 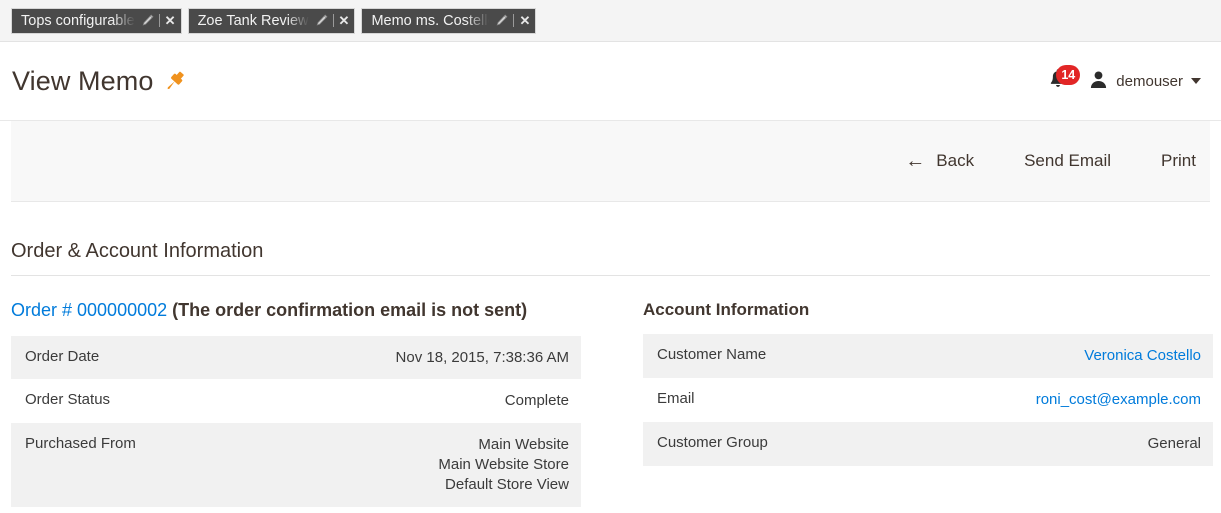 What do you see at coordinates (928, 443) in the screenshot?
I see `table-row: Customer Group General` at bounding box center [928, 443].